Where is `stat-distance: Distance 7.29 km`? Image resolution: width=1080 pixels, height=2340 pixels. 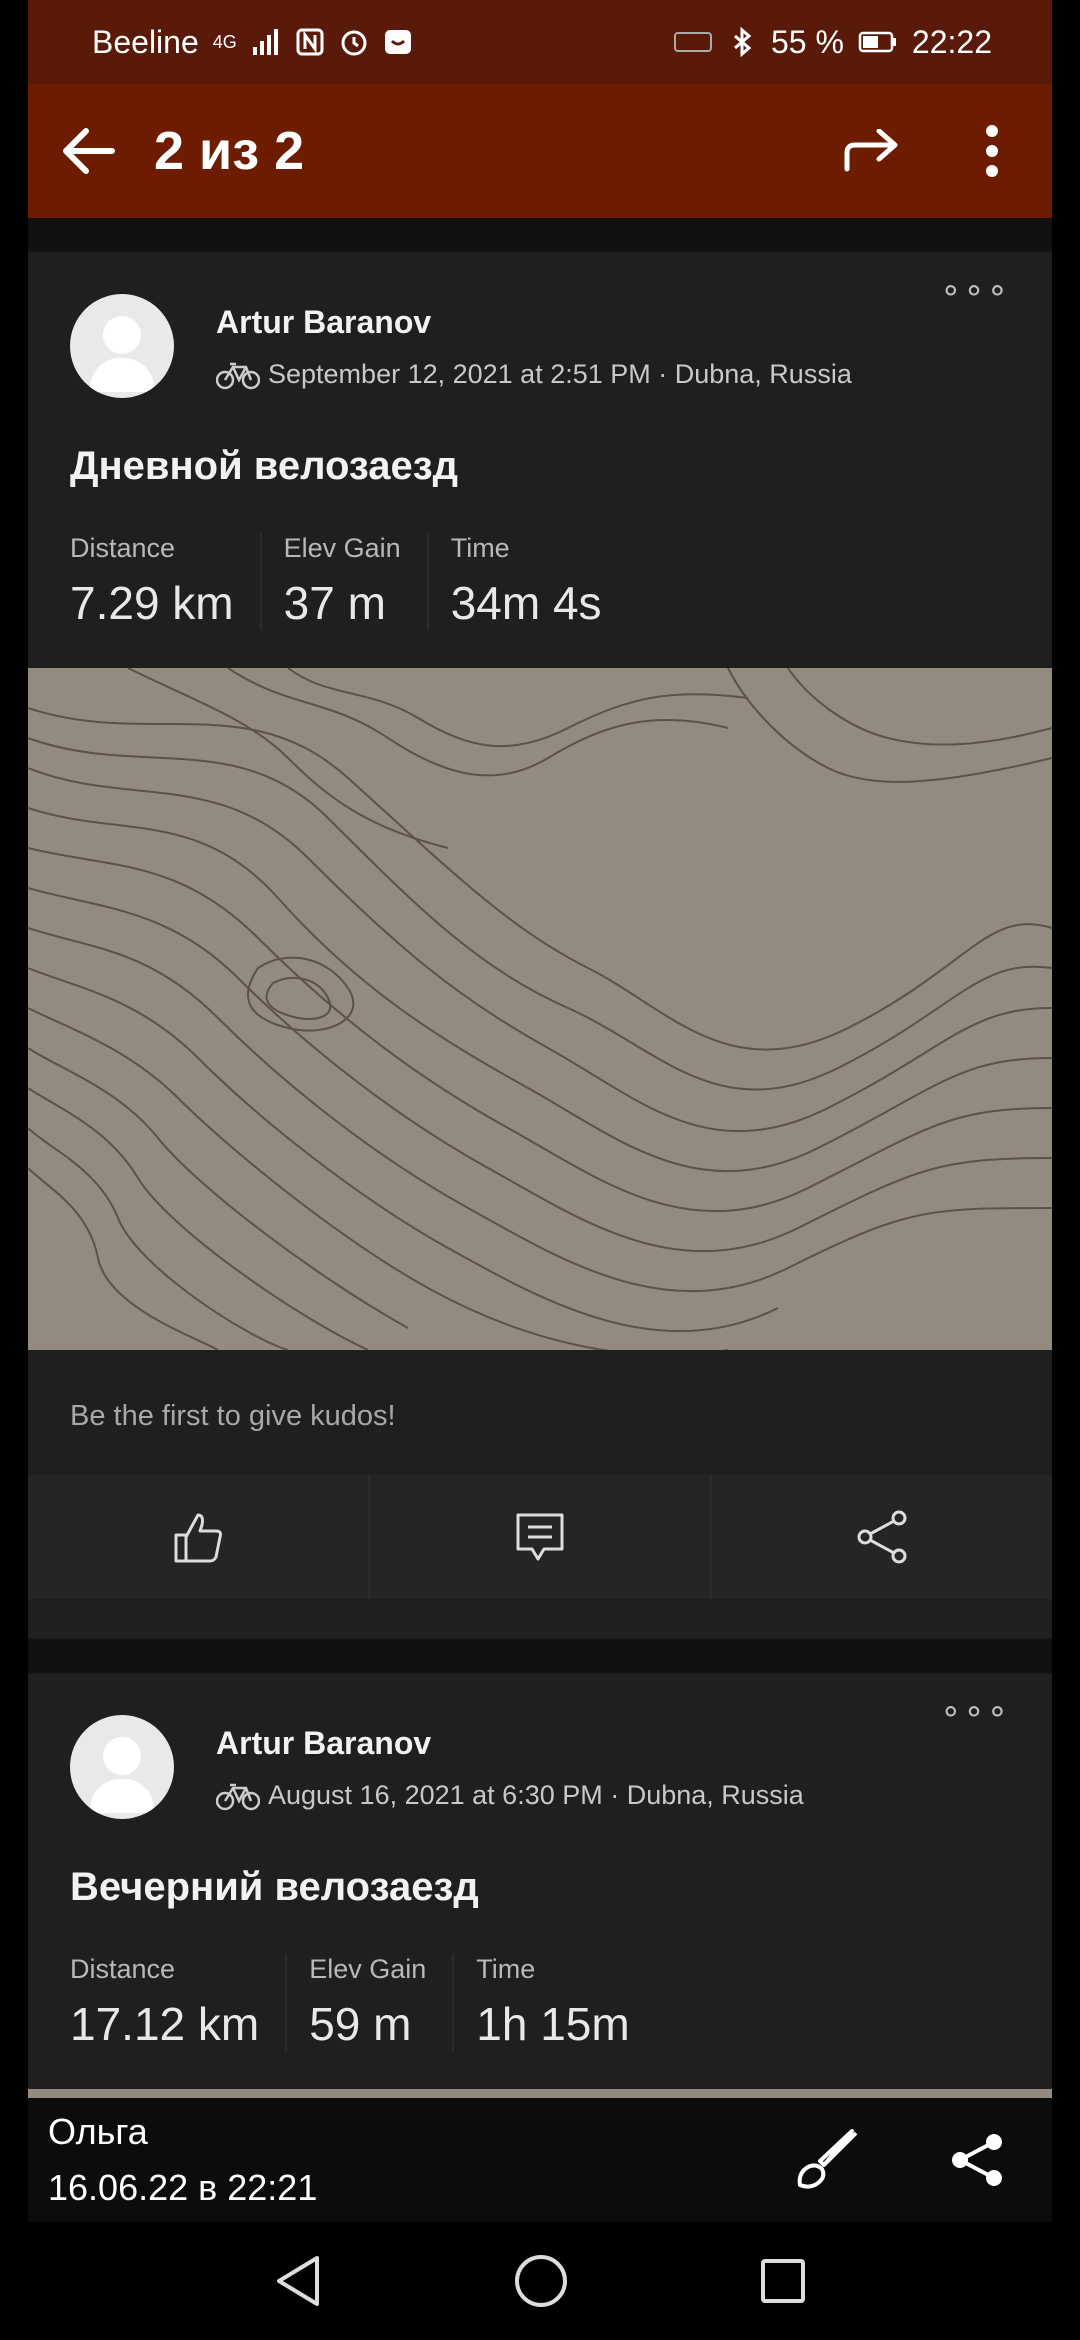
stat-distance: Distance 7.29 km is located at coordinates (166, 581).